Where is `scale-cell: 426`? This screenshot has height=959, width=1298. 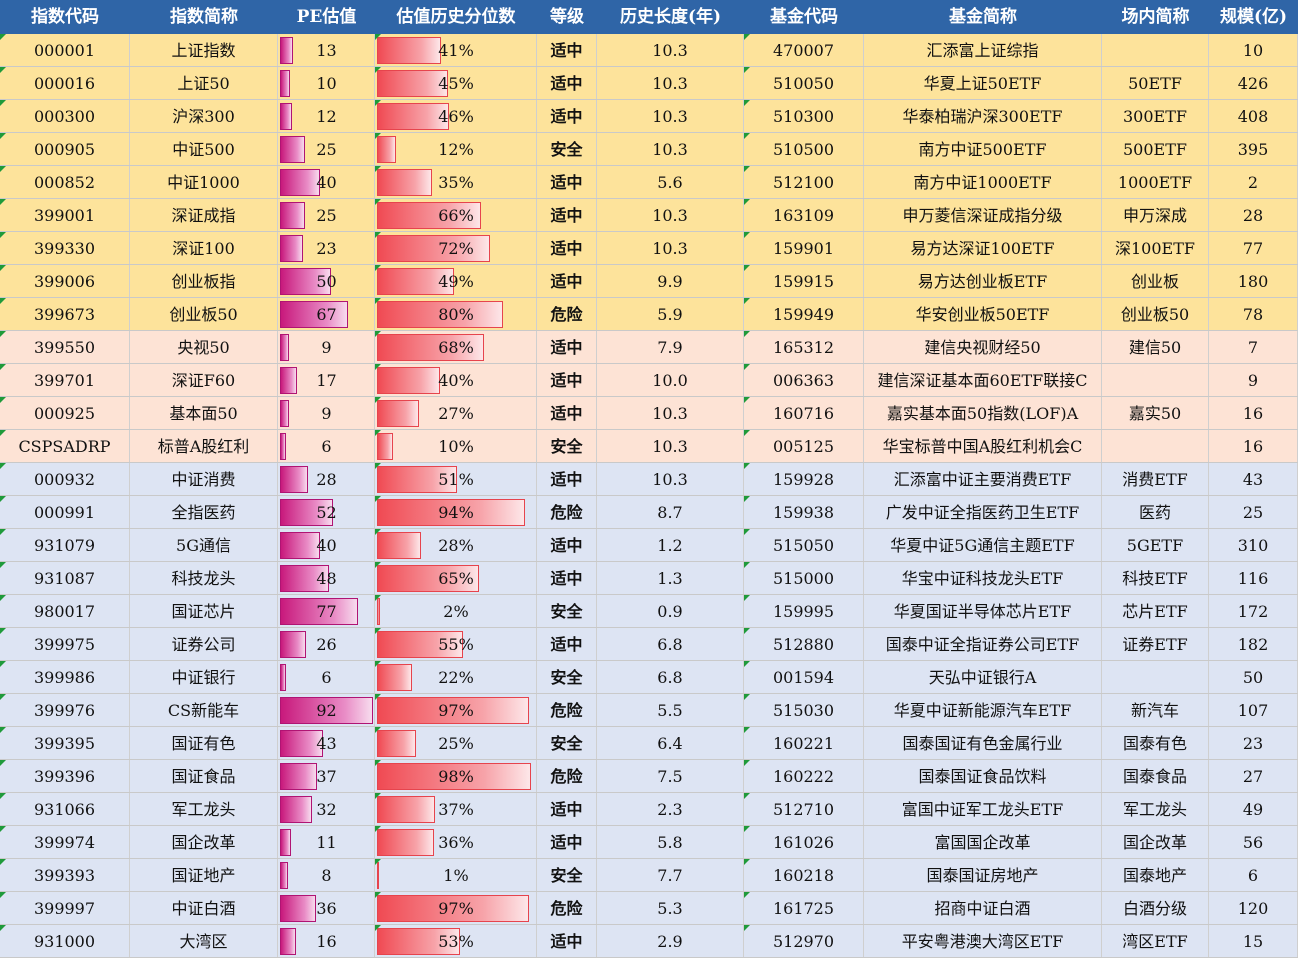
scale-cell: 426 is located at coordinates (1253, 83).